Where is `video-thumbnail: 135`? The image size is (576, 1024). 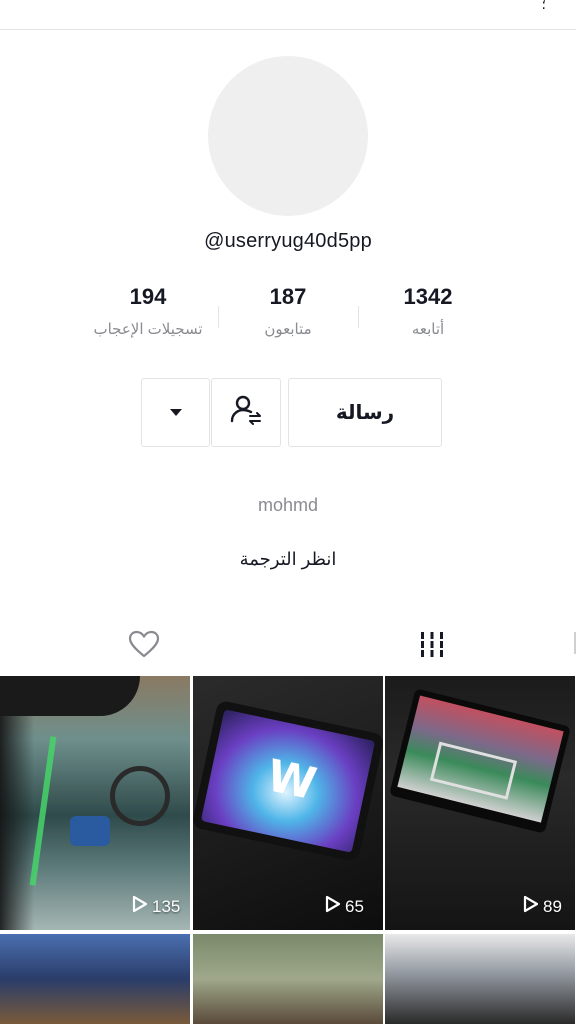 video-thumbnail: 135 is located at coordinates (95, 803).